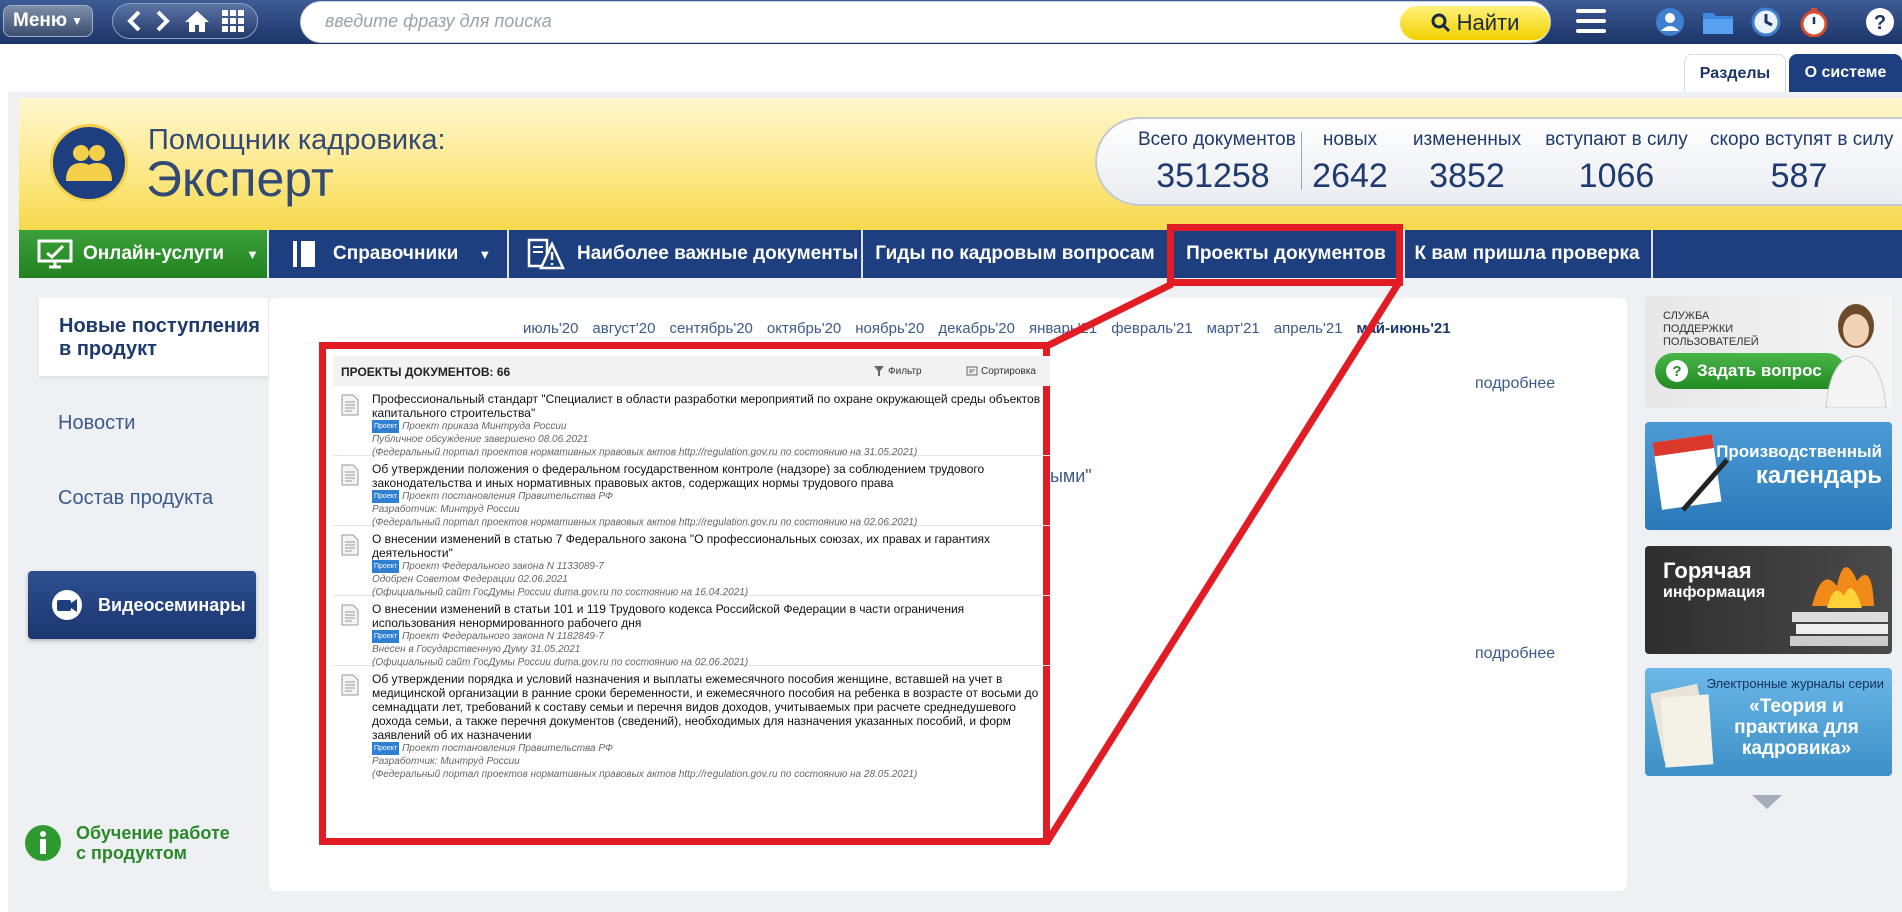 The height and width of the screenshot is (912, 1902). What do you see at coordinates (1616, 162) in the screenshot?
I see `stat-entering: вступают в силу 1066` at bounding box center [1616, 162].